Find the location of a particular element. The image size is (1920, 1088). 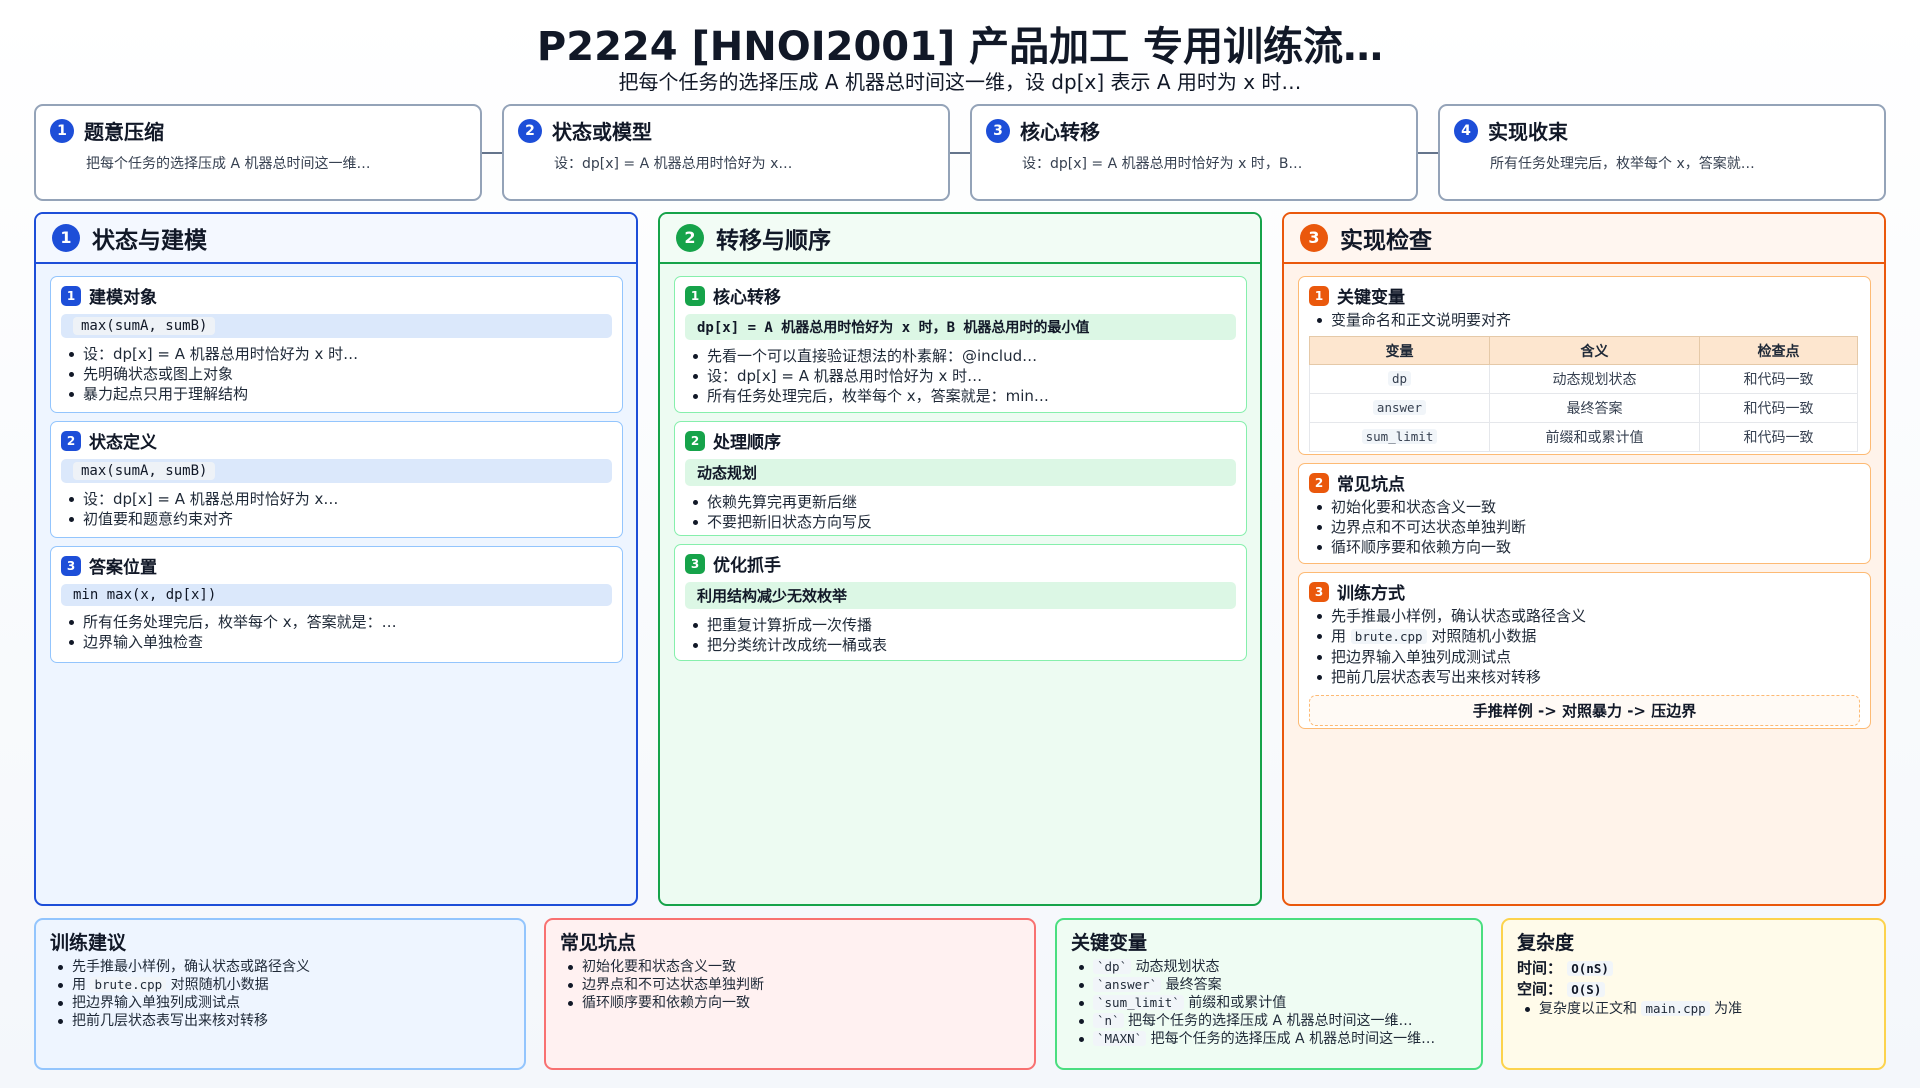

table-header: 含义 is located at coordinates (1594, 350).